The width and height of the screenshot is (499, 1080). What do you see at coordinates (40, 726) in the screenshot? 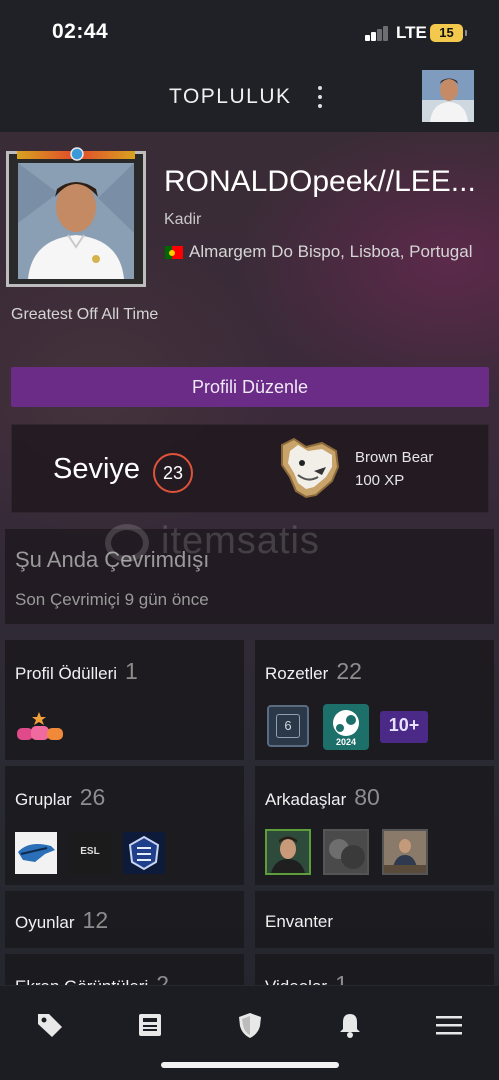
I see `award-icon` at bounding box center [40, 726].